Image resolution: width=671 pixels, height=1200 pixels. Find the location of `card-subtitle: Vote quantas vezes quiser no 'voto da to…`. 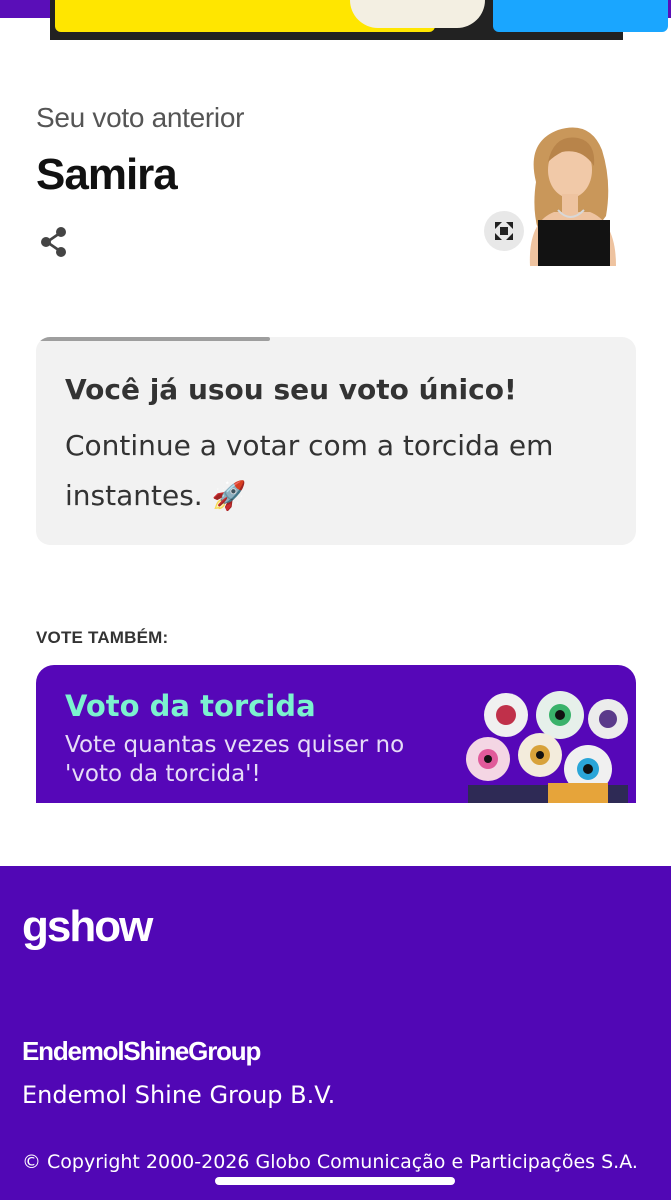

card-subtitle: Vote quantas vezes quiser no 'voto da to… is located at coordinates (235, 759).